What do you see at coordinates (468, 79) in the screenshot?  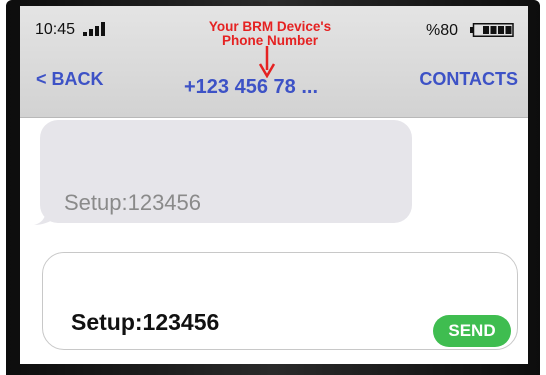 I see `contacts-button: CONTACTS` at bounding box center [468, 79].